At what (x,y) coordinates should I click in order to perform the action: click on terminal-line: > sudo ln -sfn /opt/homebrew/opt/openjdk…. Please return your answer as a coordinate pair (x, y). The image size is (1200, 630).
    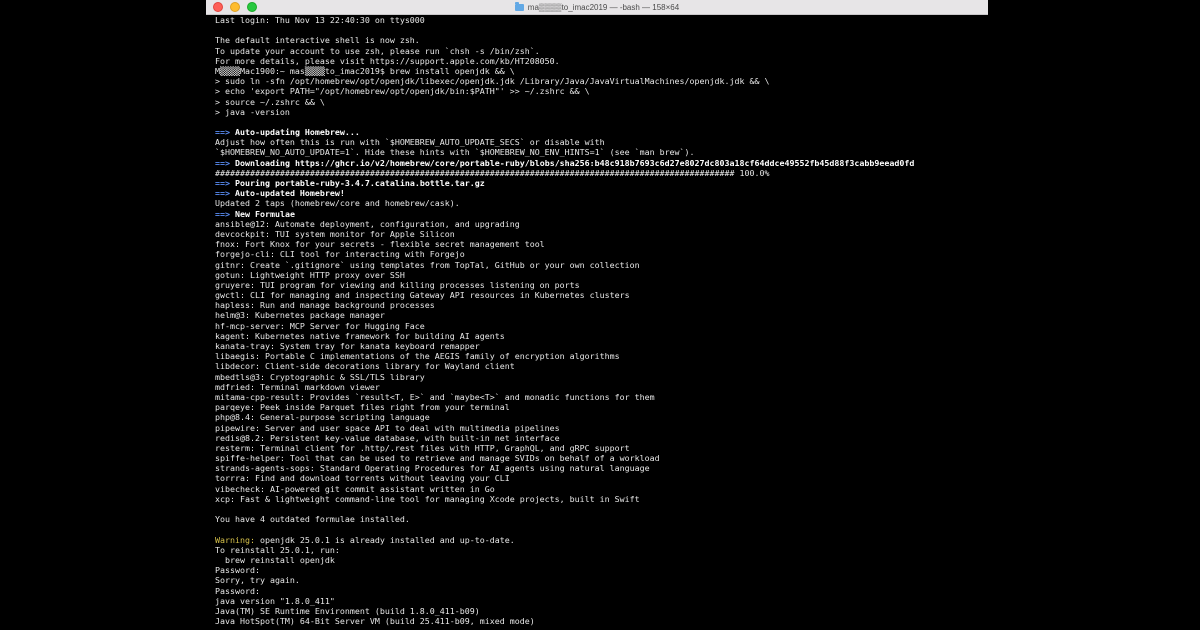
    Looking at the image, I should click on (599, 81).